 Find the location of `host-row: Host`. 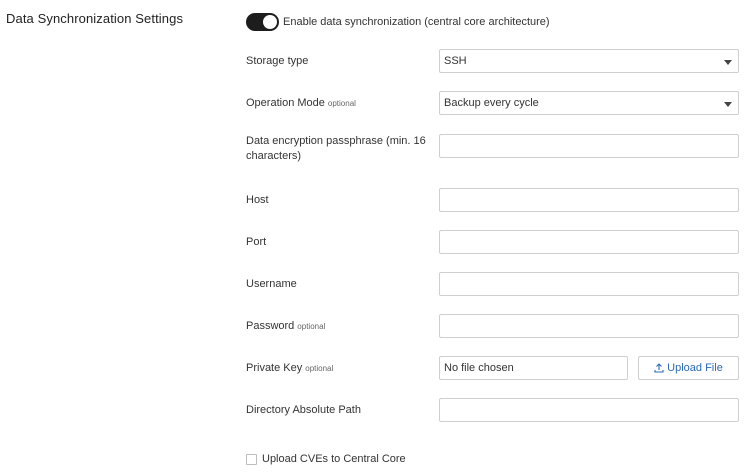

host-row: Host is located at coordinates (492, 200).